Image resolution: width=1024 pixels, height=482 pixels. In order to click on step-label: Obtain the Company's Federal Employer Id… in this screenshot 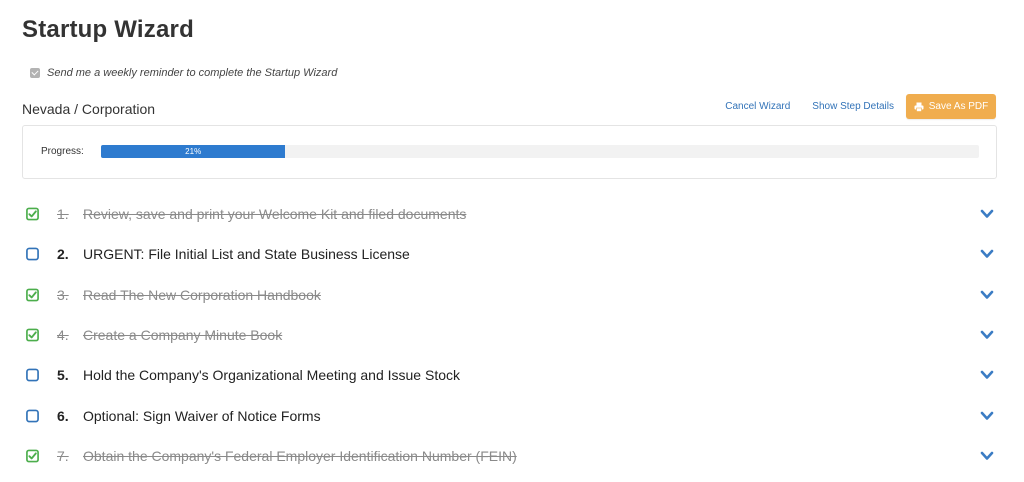, I will do `click(300, 455)`.